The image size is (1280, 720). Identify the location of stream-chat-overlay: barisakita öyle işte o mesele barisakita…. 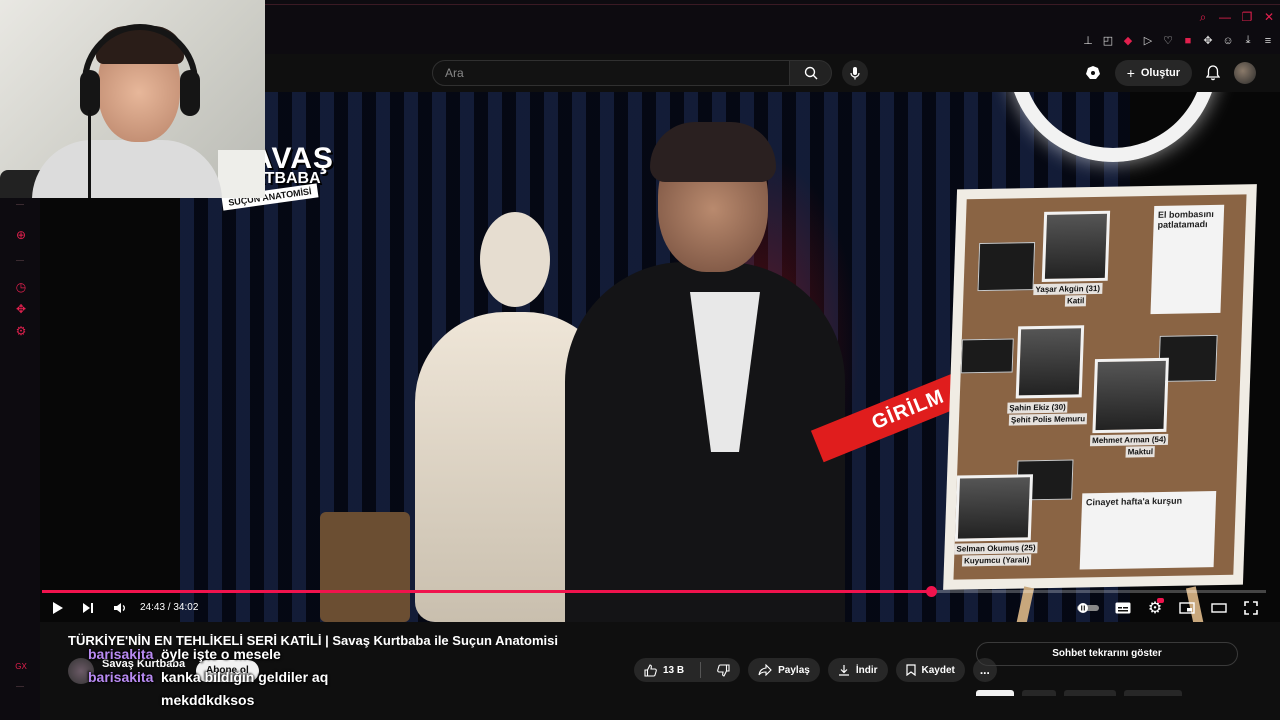
(288, 680).